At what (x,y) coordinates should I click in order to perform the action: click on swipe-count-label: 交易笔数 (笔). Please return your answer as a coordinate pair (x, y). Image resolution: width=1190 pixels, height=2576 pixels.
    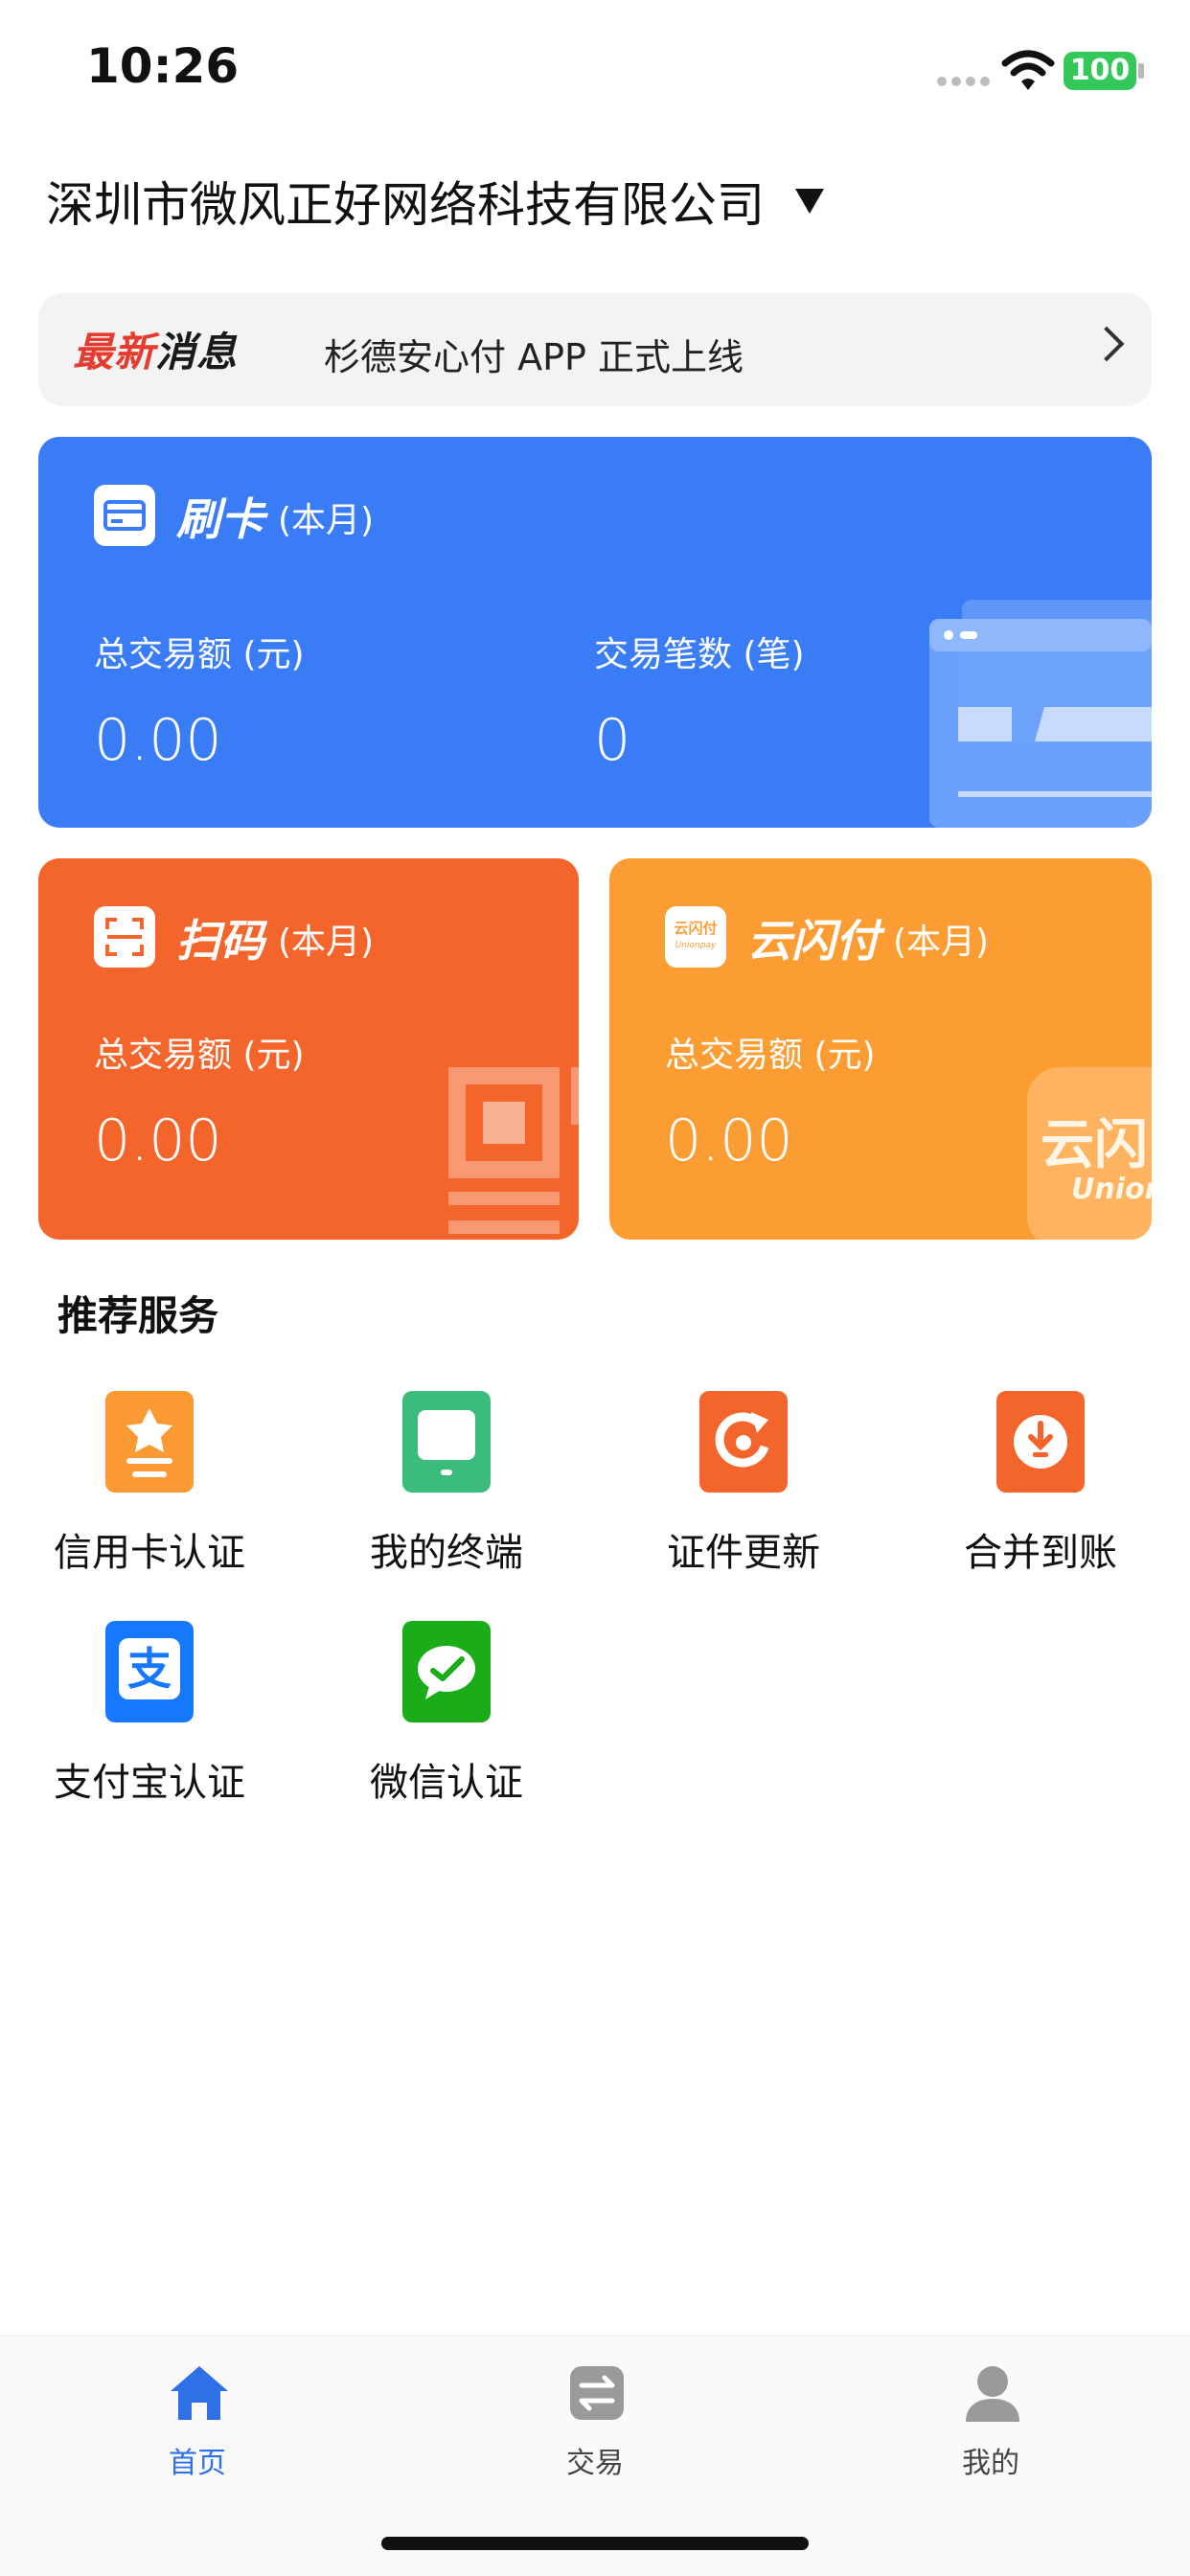
    Looking at the image, I should click on (700, 654).